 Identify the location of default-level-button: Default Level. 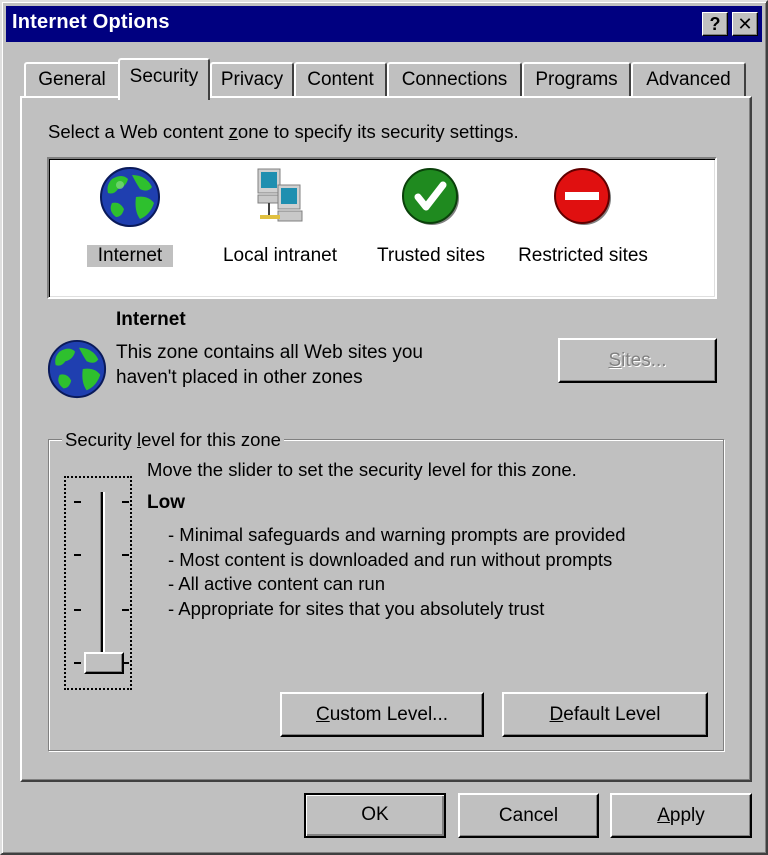
(605, 714).